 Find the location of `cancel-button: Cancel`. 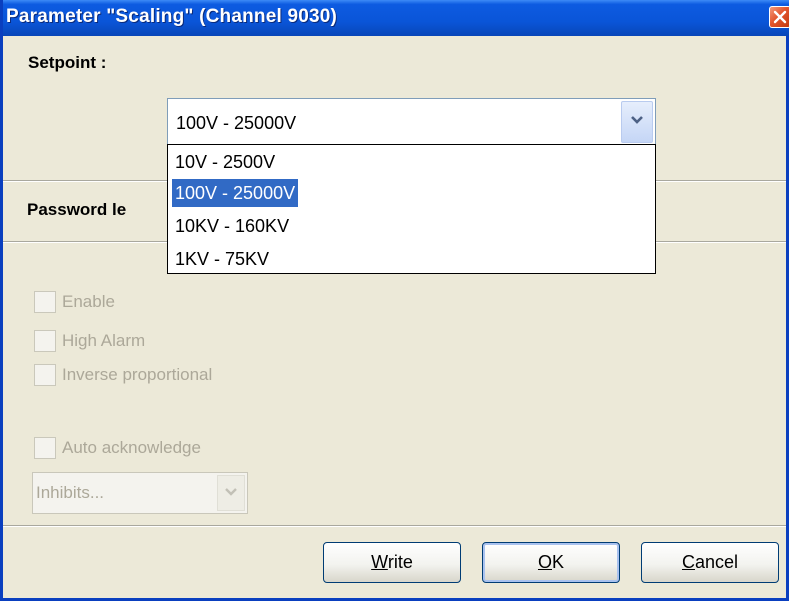

cancel-button: Cancel is located at coordinates (710, 562).